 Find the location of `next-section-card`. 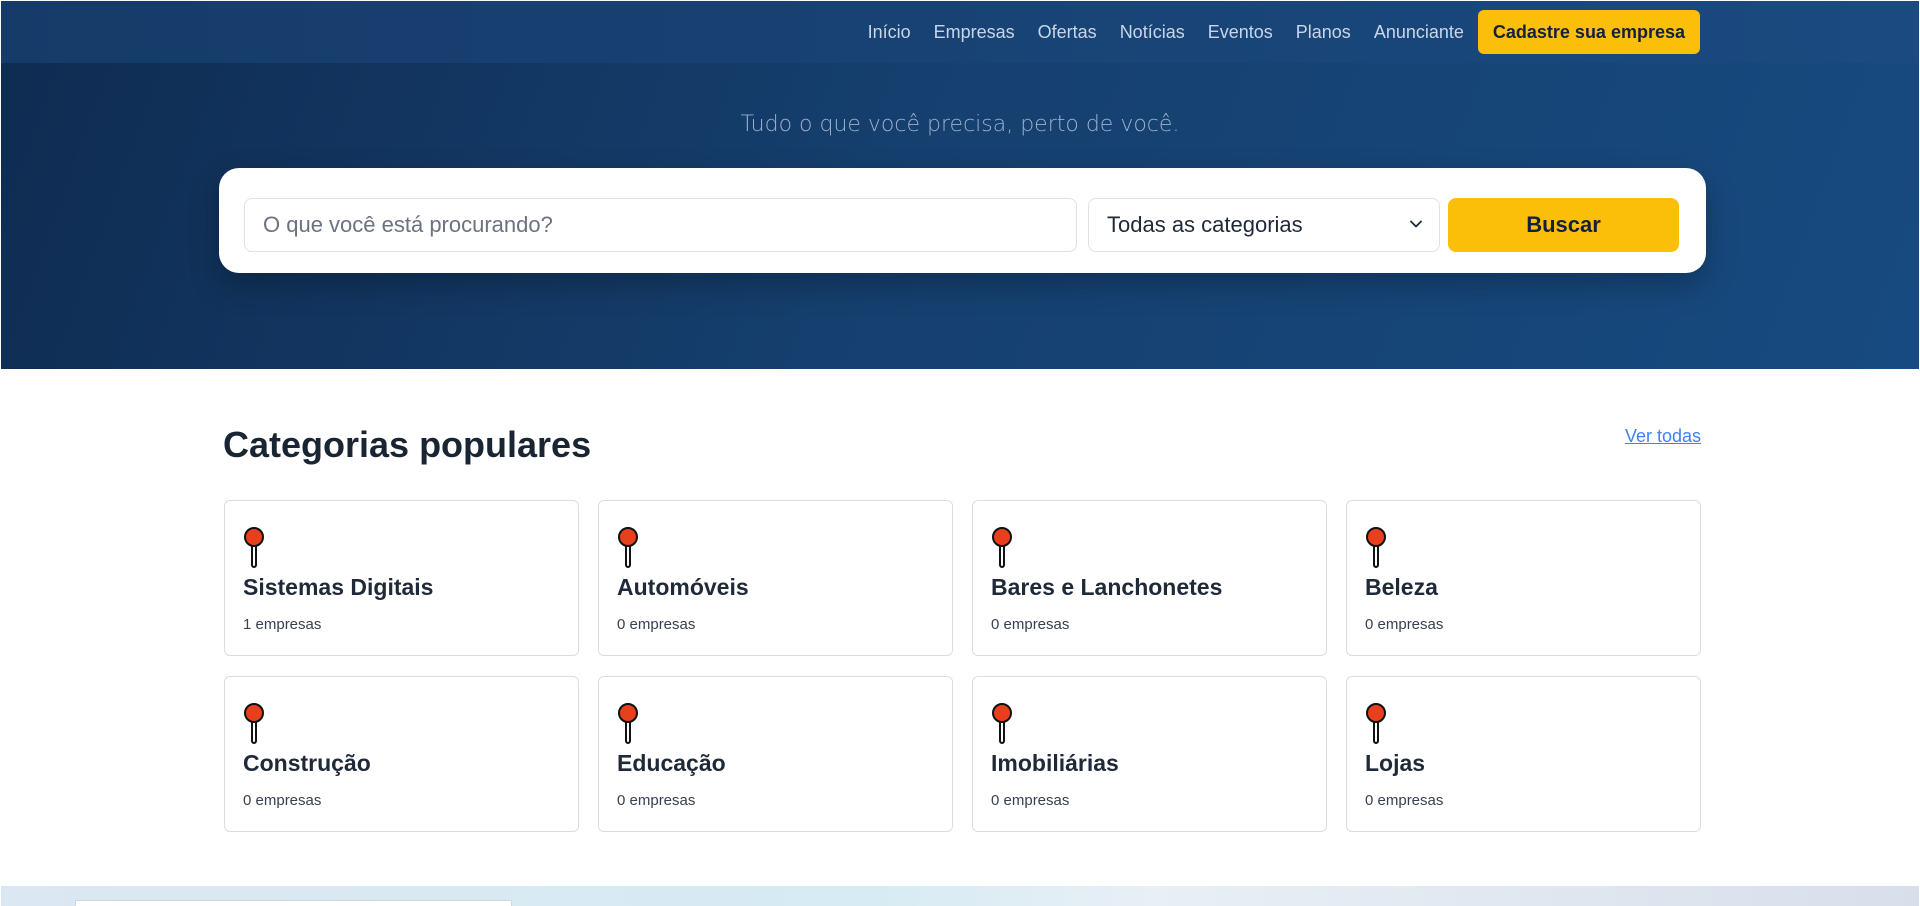

next-section-card is located at coordinates (293, 903).